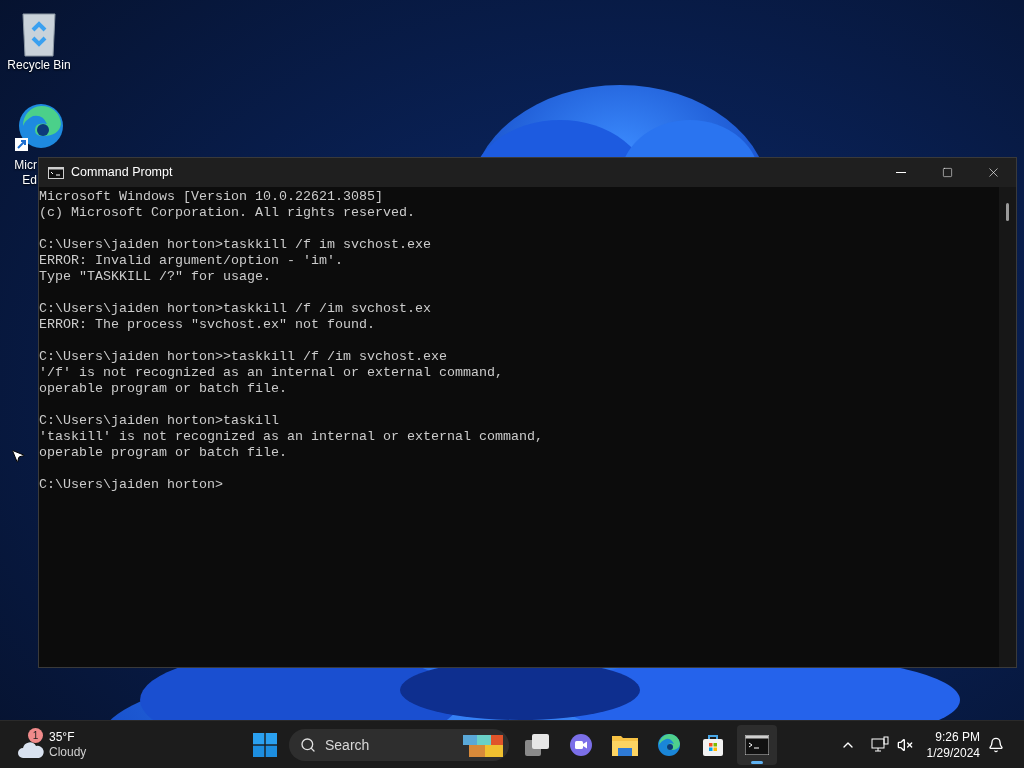 The width and height of the screenshot is (1024, 768). What do you see at coordinates (227, 213) in the screenshot?
I see `console-line: (c) Microsoft Corporation. All rights reserved.` at bounding box center [227, 213].